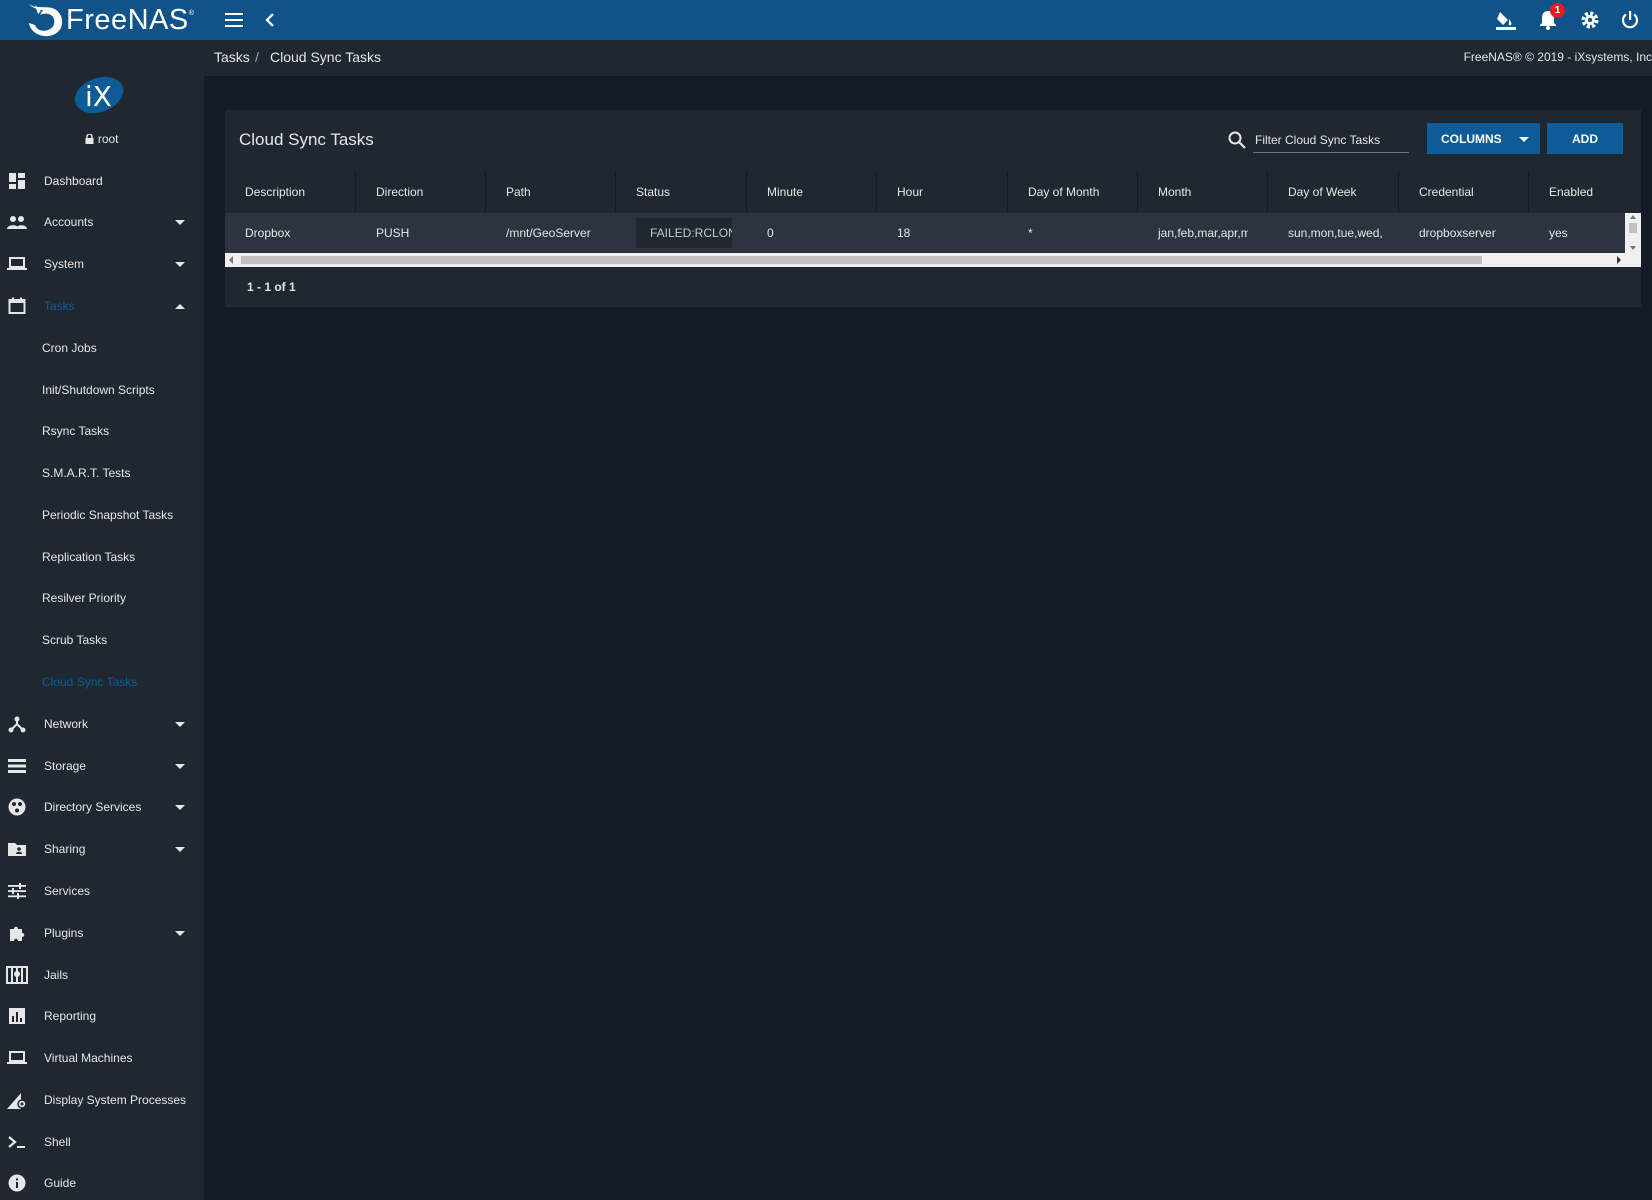 Image resolution: width=1652 pixels, height=1200 pixels. Describe the element at coordinates (1335, 233) in the screenshot. I see `cell-day-of-week: sun,mon,tue,wed,` at that location.